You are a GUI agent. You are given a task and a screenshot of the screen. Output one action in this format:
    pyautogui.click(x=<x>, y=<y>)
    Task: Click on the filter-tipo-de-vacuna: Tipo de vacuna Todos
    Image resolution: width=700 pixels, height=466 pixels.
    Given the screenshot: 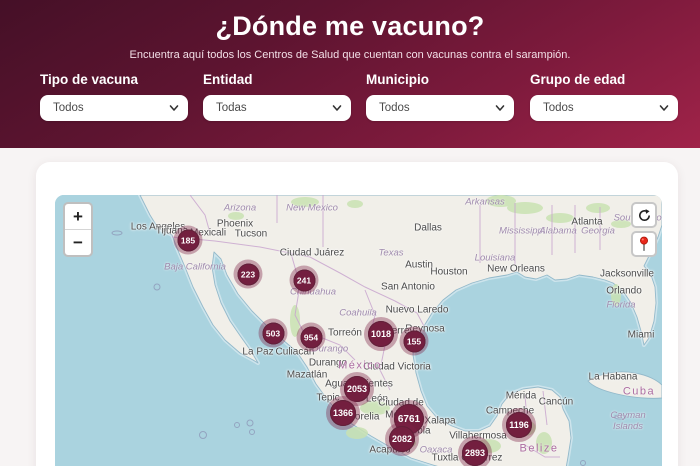 What is the action you would take?
    pyautogui.click(x=114, y=96)
    